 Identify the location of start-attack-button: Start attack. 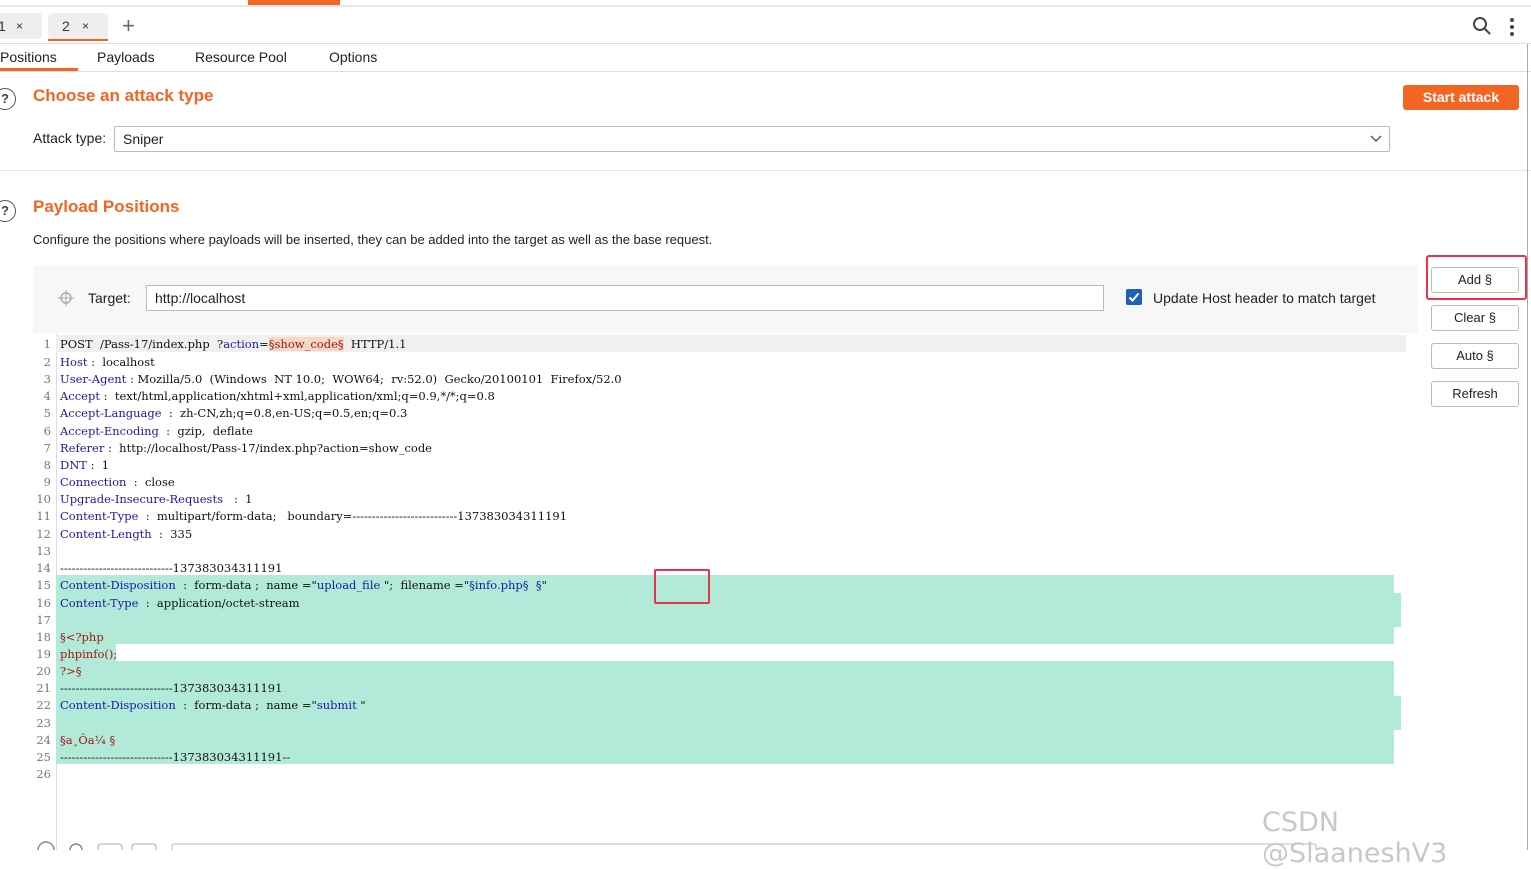
(1461, 97).